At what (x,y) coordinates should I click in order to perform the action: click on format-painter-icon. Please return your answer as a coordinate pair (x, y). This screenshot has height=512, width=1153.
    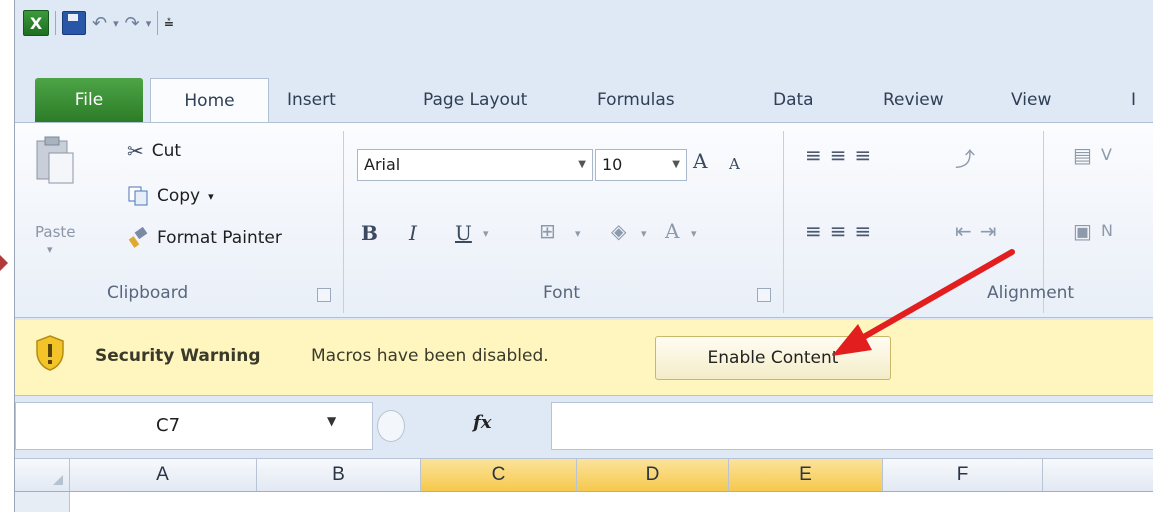
    Looking at the image, I should click on (138, 237).